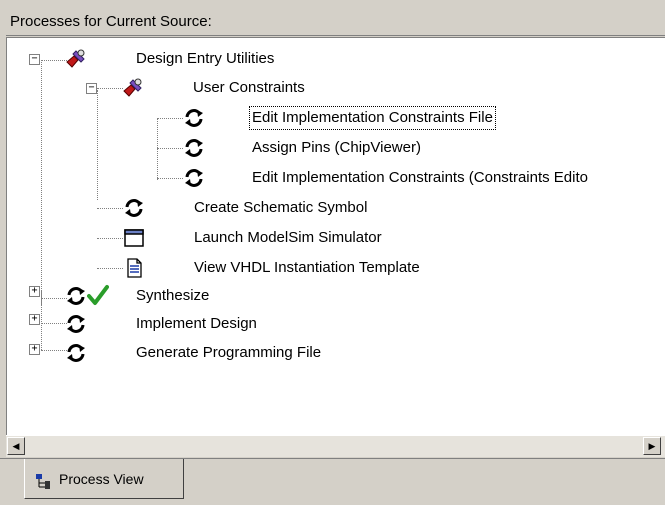 This screenshot has width=665, height=505. What do you see at coordinates (205, 59) in the screenshot?
I see `tree-item-design-entry-utilities: Design Entry Utilities` at bounding box center [205, 59].